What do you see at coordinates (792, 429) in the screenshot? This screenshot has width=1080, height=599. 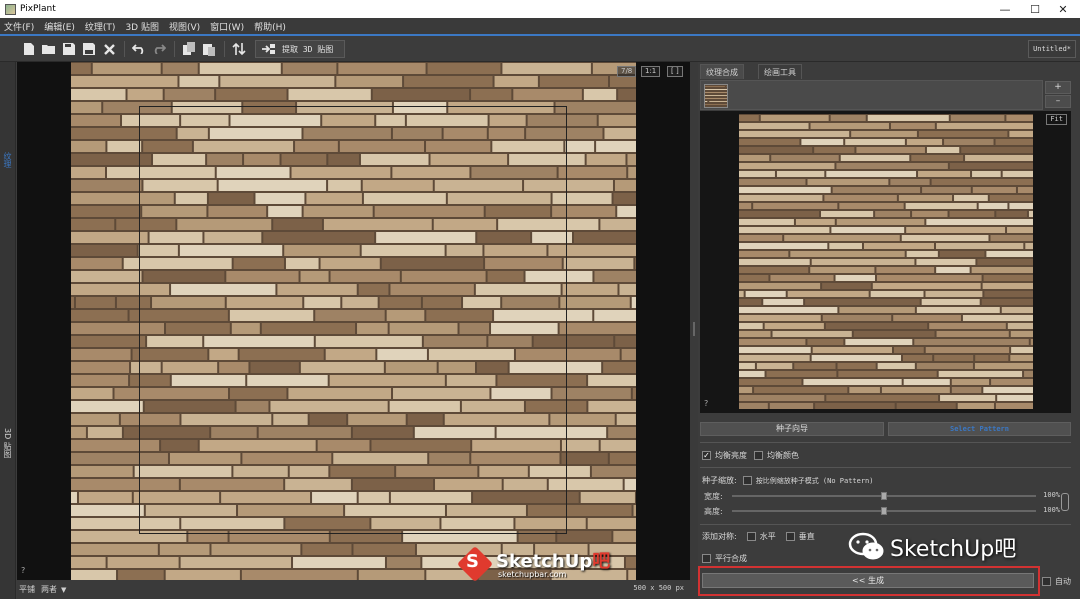 I see `seed-wizard-button: 种子向导` at bounding box center [792, 429].